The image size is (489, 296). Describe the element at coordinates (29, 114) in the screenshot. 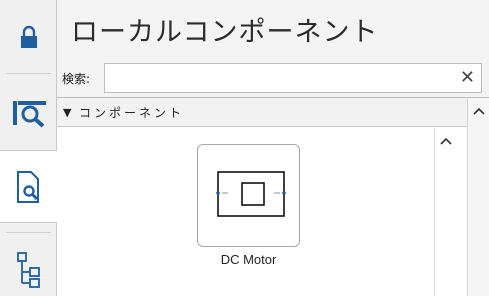

I see `library-search-icon` at that location.